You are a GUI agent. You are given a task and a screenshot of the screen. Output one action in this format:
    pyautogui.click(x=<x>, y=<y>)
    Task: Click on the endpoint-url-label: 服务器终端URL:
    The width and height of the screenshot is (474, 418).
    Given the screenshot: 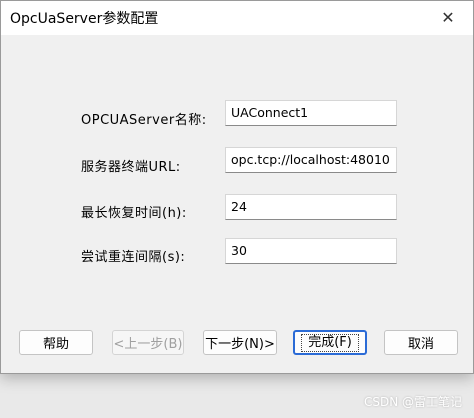 What is the action you would take?
    pyautogui.click(x=131, y=167)
    